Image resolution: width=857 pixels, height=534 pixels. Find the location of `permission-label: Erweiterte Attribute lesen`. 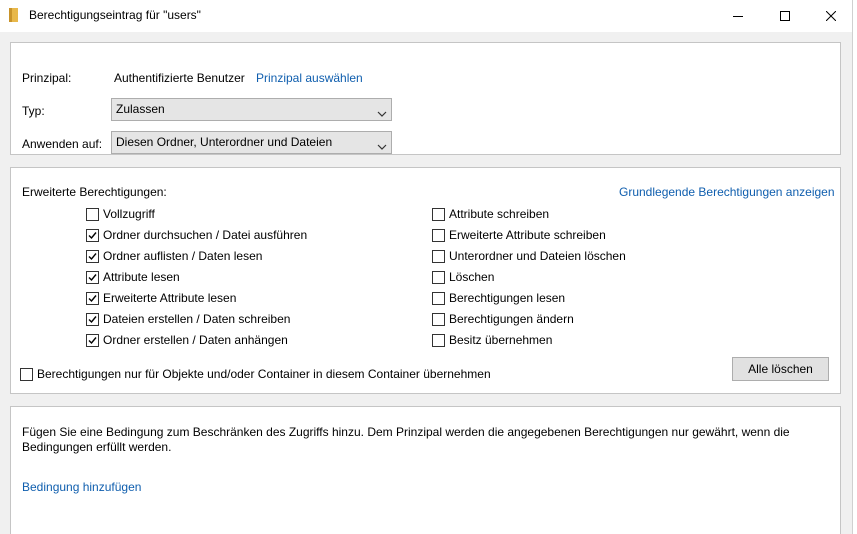

permission-label: Erweiterte Attribute lesen is located at coordinates (170, 298).